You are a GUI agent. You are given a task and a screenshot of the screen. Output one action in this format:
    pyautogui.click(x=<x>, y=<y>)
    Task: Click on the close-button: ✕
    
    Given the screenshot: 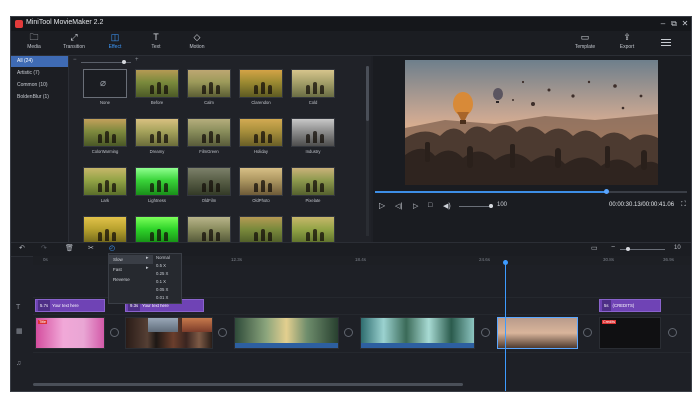 What is the action you would take?
    pyautogui.click(x=685, y=24)
    